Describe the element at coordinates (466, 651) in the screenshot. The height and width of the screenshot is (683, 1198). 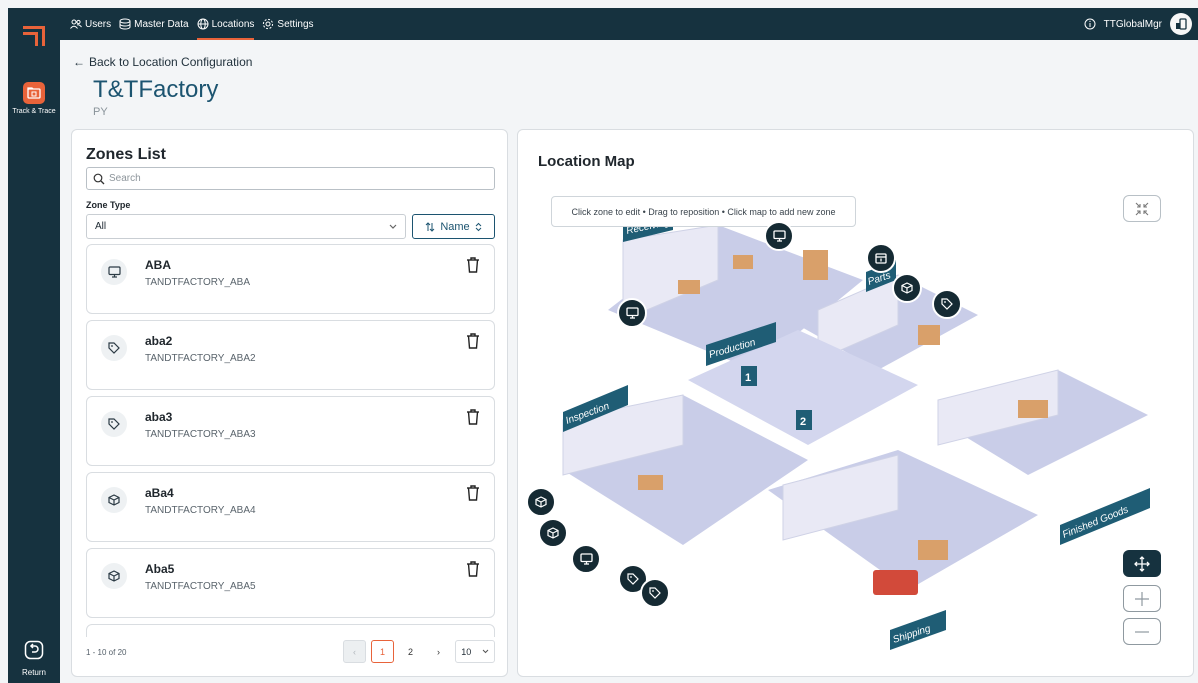
I see `page-size-value: 10` at that location.